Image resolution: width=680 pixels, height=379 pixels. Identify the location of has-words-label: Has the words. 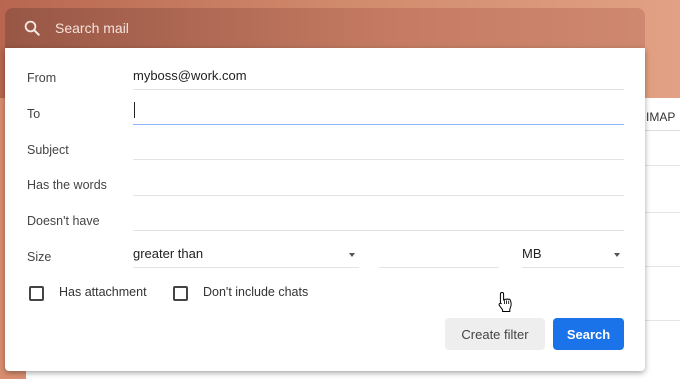
(67, 185).